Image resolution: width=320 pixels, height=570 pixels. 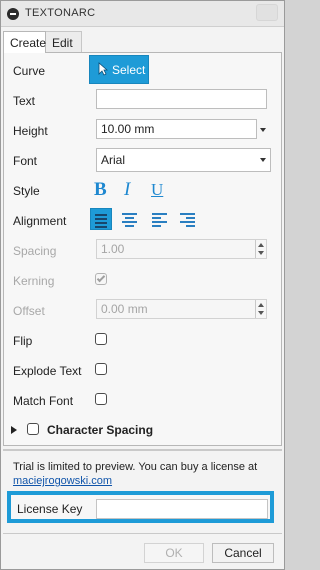 What do you see at coordinates (47, 371) in the screenshot?
I see `explode-text-label: Explode Text` at bounding box center [47, 371].